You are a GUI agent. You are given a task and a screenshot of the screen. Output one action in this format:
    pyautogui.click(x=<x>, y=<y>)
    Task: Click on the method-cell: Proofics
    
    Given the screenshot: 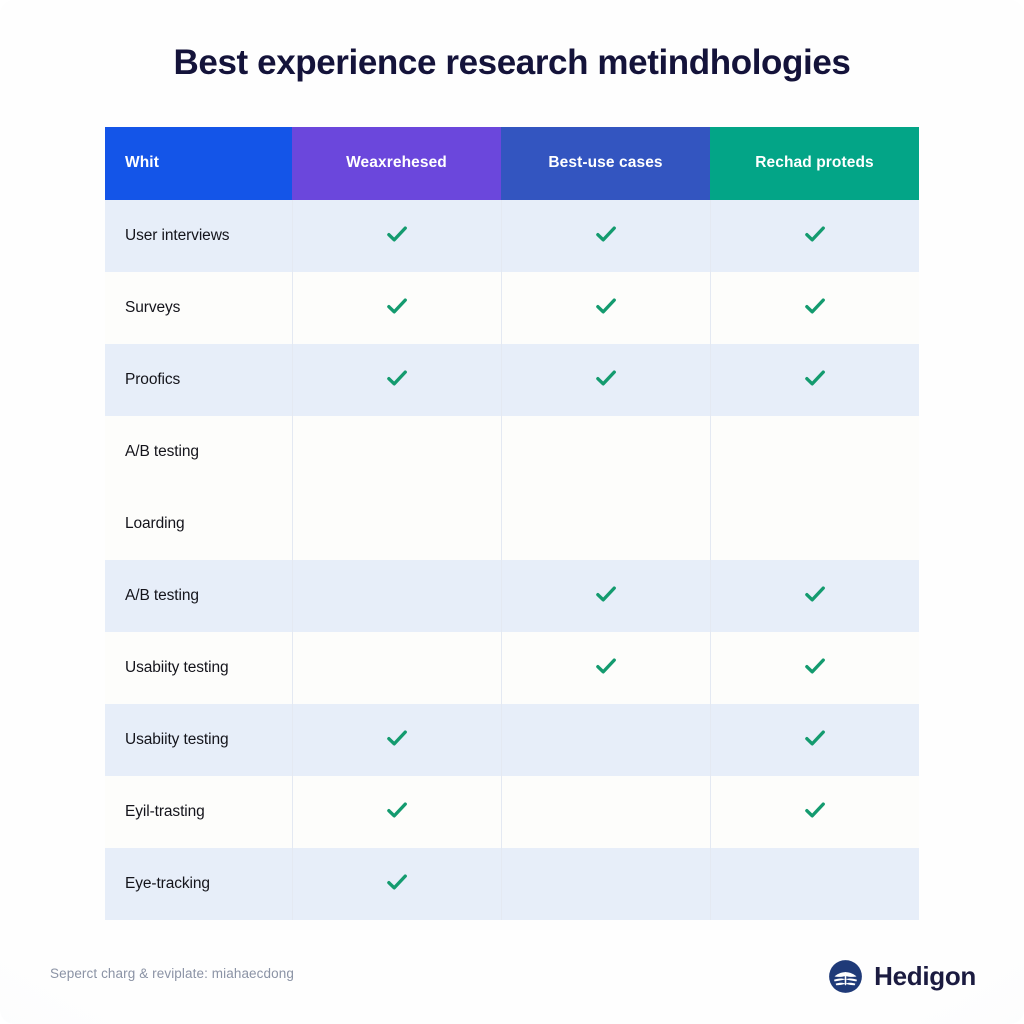 What is the action you would take?
    pyautogui.click(x=199, y=380)
    